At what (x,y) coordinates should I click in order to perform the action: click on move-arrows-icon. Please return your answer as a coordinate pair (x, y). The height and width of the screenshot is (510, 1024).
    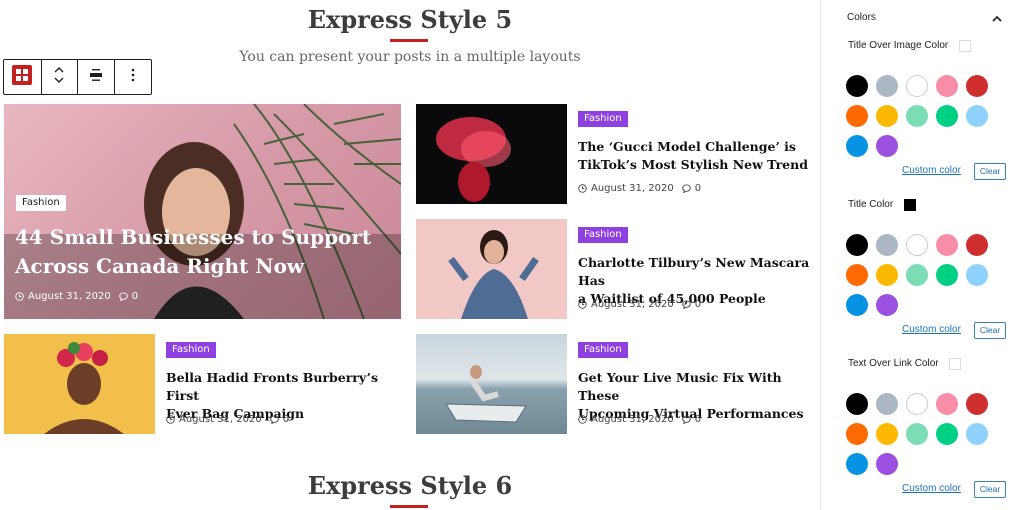
    Looking at the image, I should click on (59, 77).